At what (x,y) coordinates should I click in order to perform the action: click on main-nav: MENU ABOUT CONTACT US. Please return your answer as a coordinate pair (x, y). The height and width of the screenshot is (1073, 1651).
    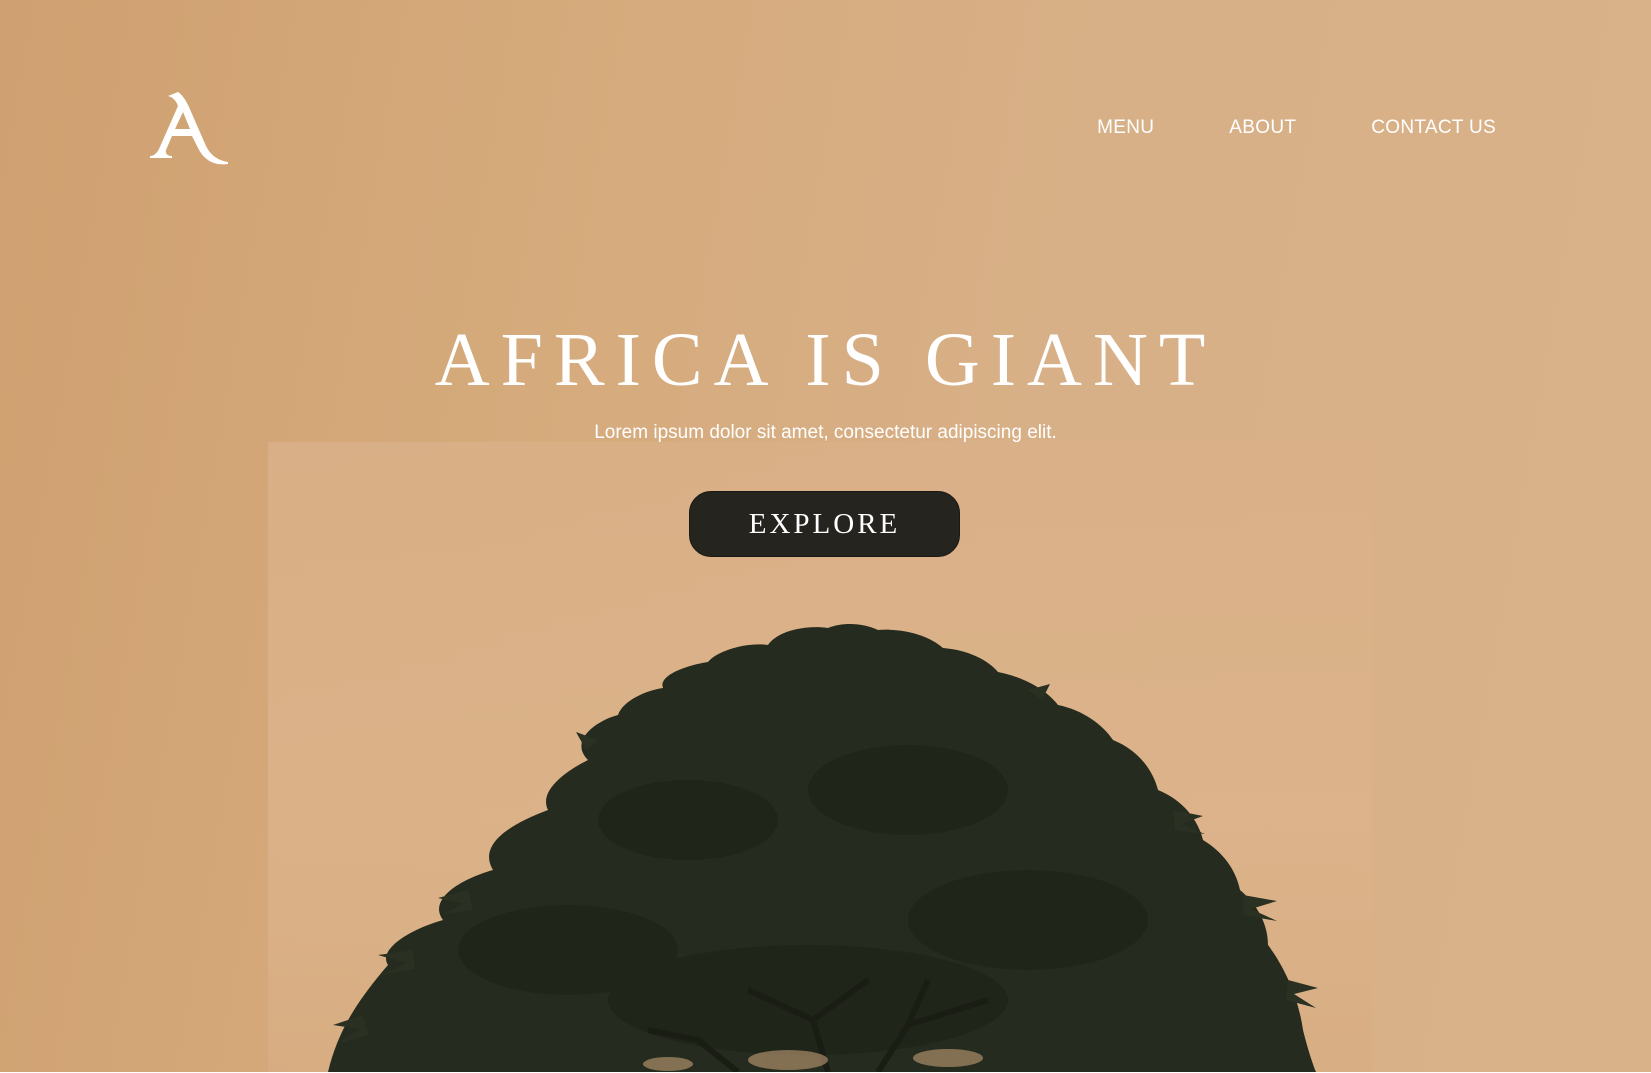
    Looking at the image, I should click on (1296, 128).